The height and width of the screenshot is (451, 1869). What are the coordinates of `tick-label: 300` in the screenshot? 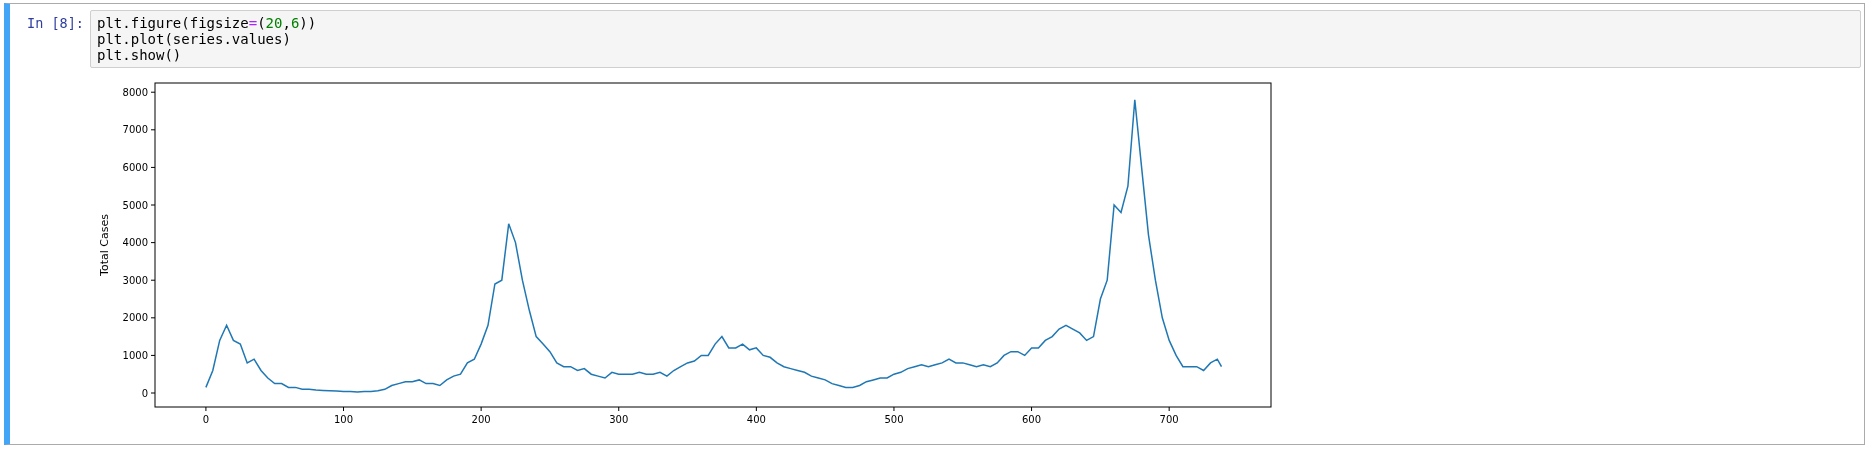 It's located at (619, 419).